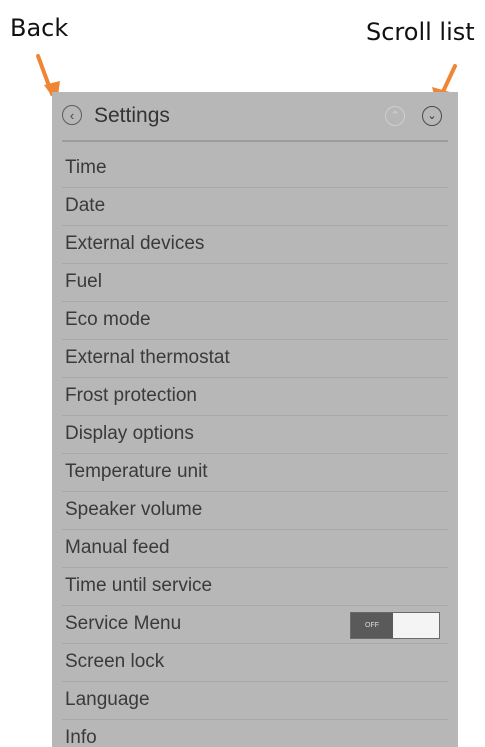  I want to click on settings-item-label: Time, so click(86, 167).